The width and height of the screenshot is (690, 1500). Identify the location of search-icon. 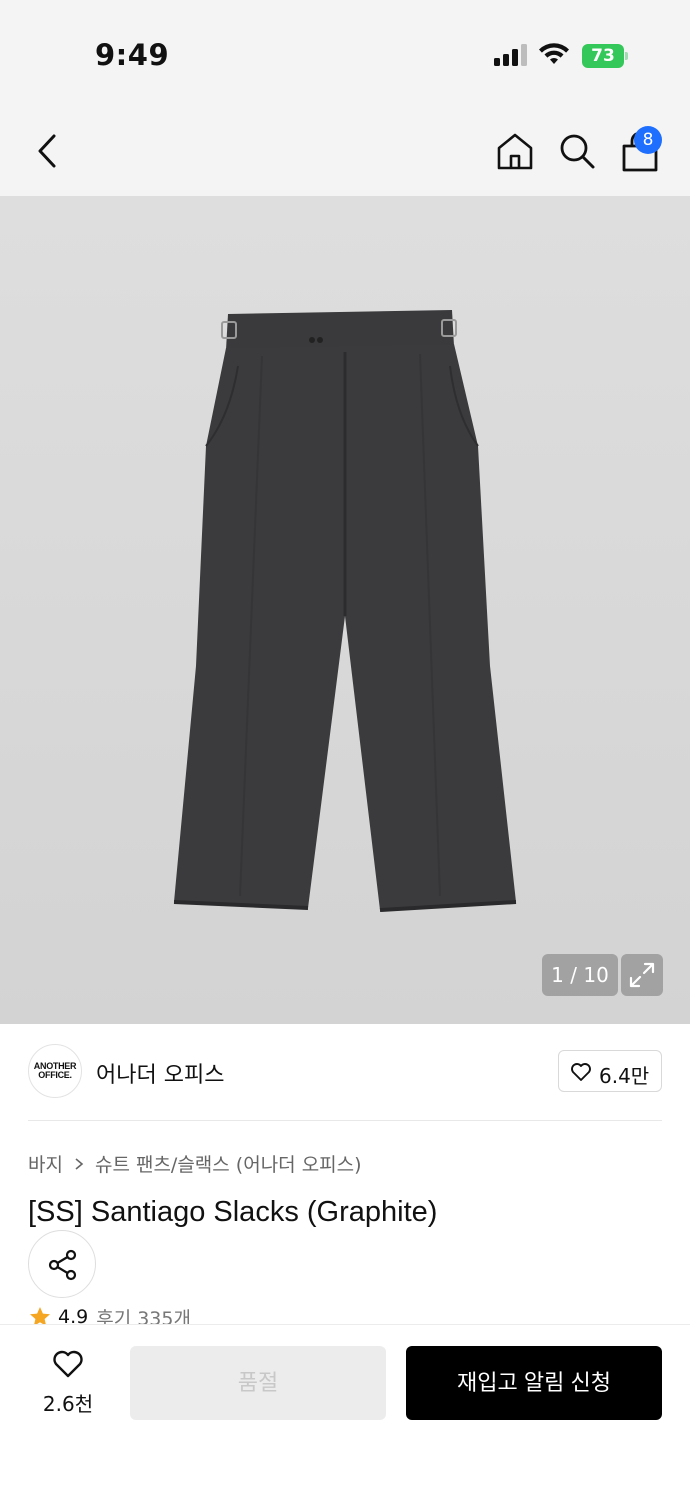
(577, 151).